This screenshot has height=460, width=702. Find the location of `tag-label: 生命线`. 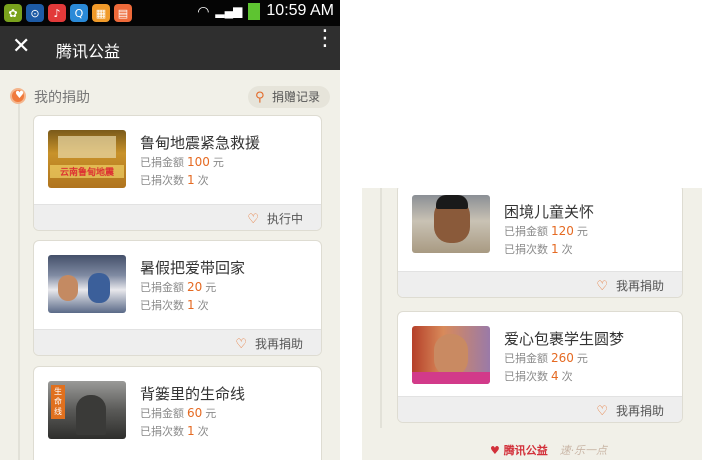

tag-label: 生命线 is located at coordinates (58, 402).